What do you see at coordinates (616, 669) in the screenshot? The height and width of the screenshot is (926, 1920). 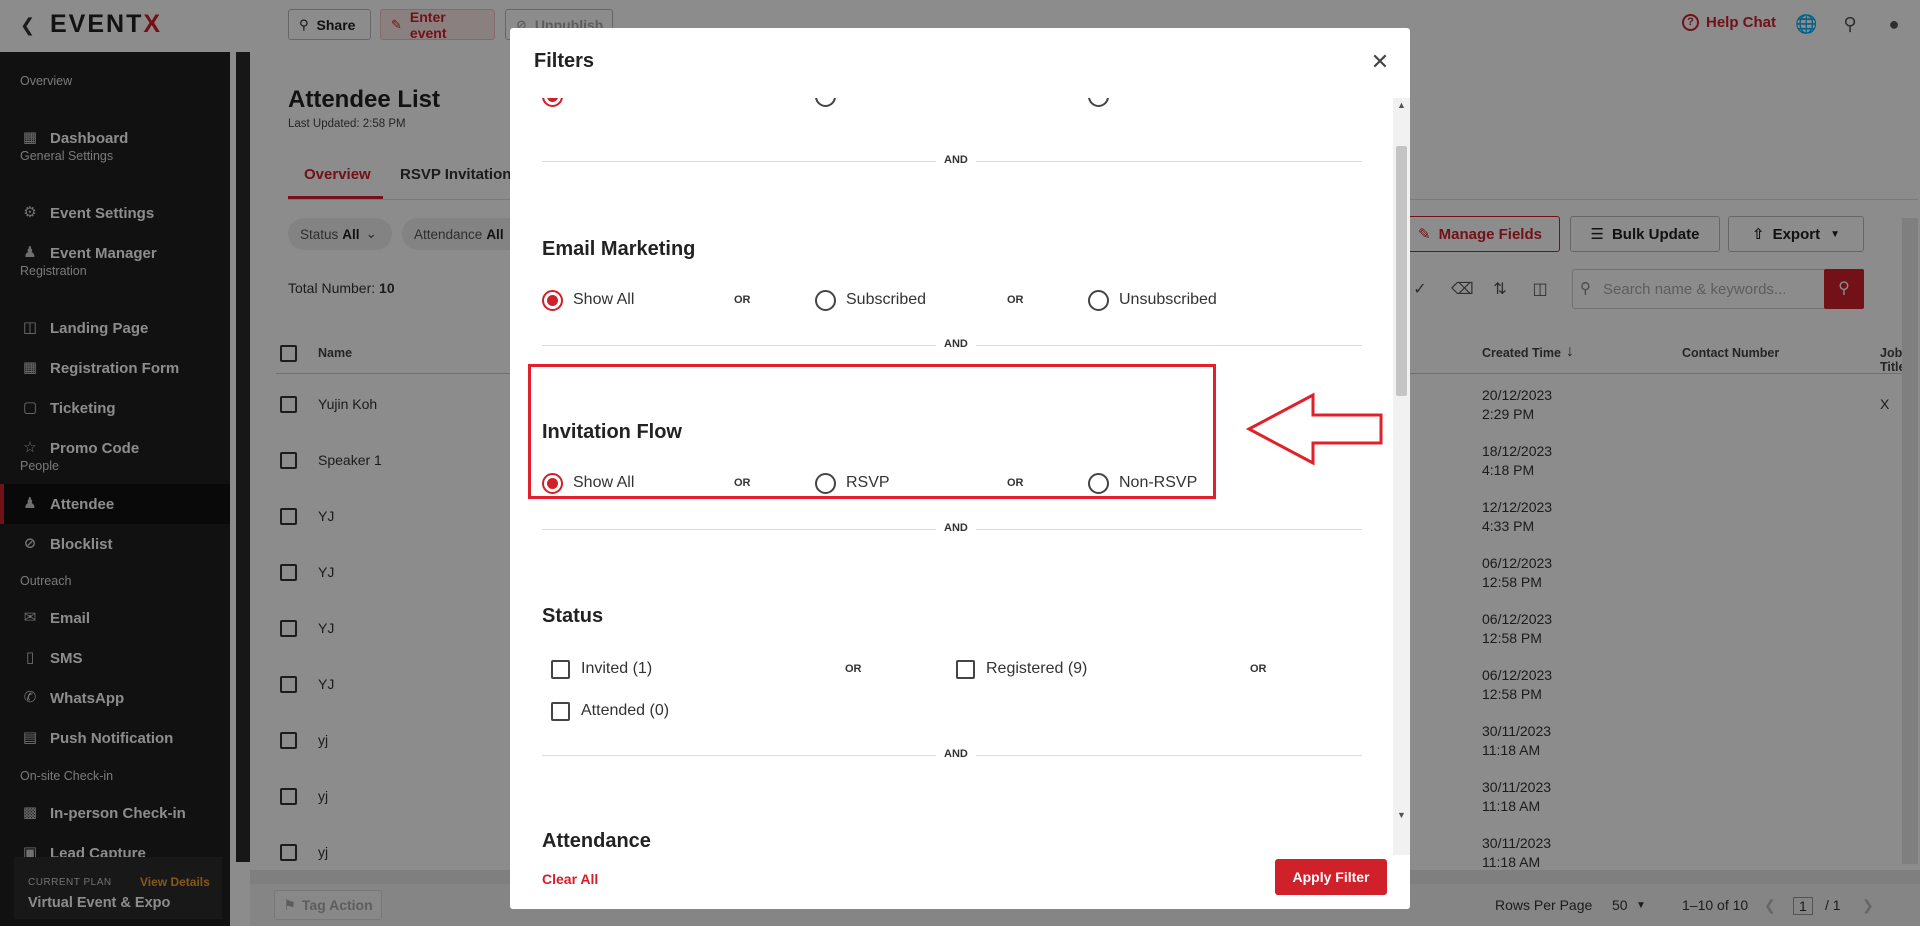 I see `status-invited-label: Invited (1)` at bounding box center [616, 669].